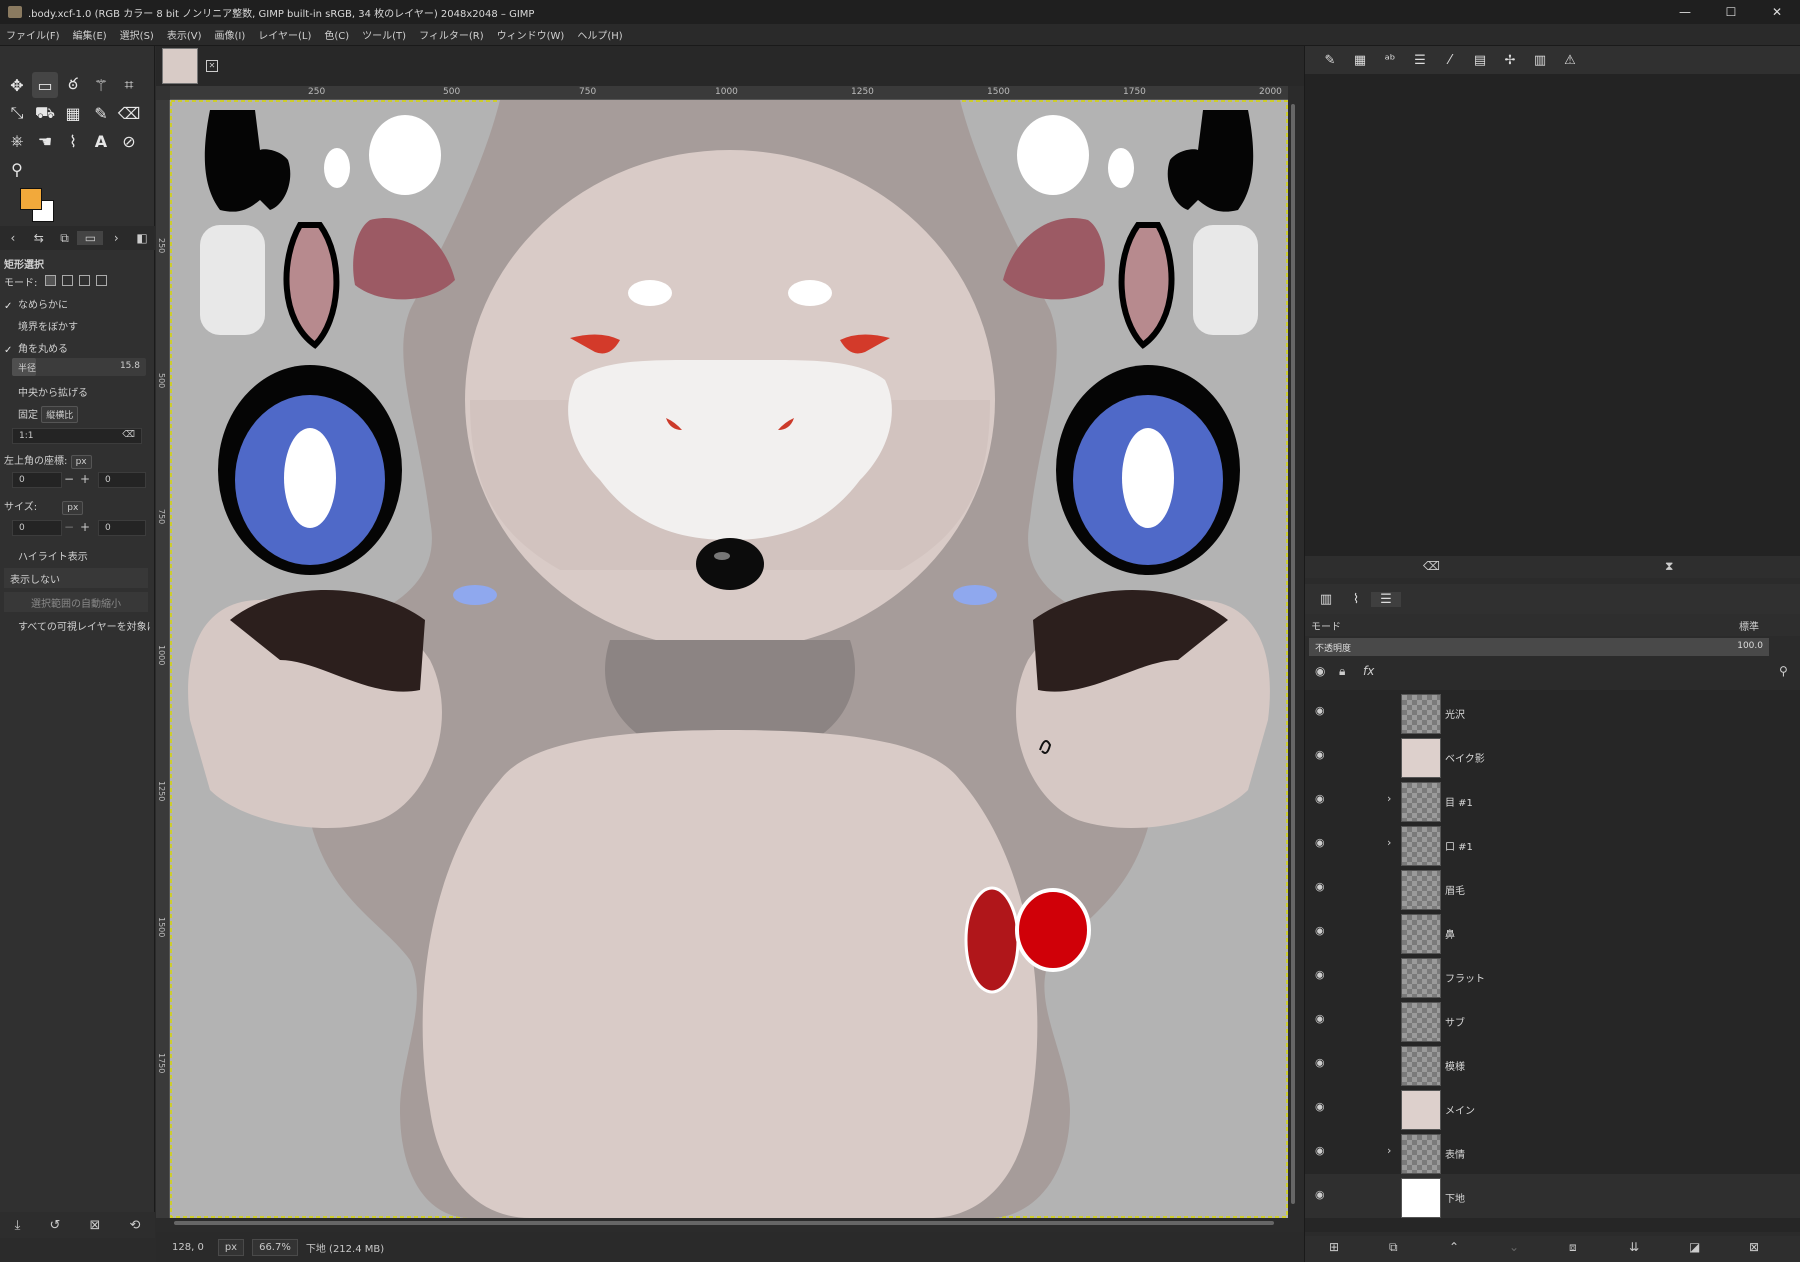  Describe the element at coordinates (1420, 60) in the screenshot. I see `document-history-tab-icon: ☰` at that location.